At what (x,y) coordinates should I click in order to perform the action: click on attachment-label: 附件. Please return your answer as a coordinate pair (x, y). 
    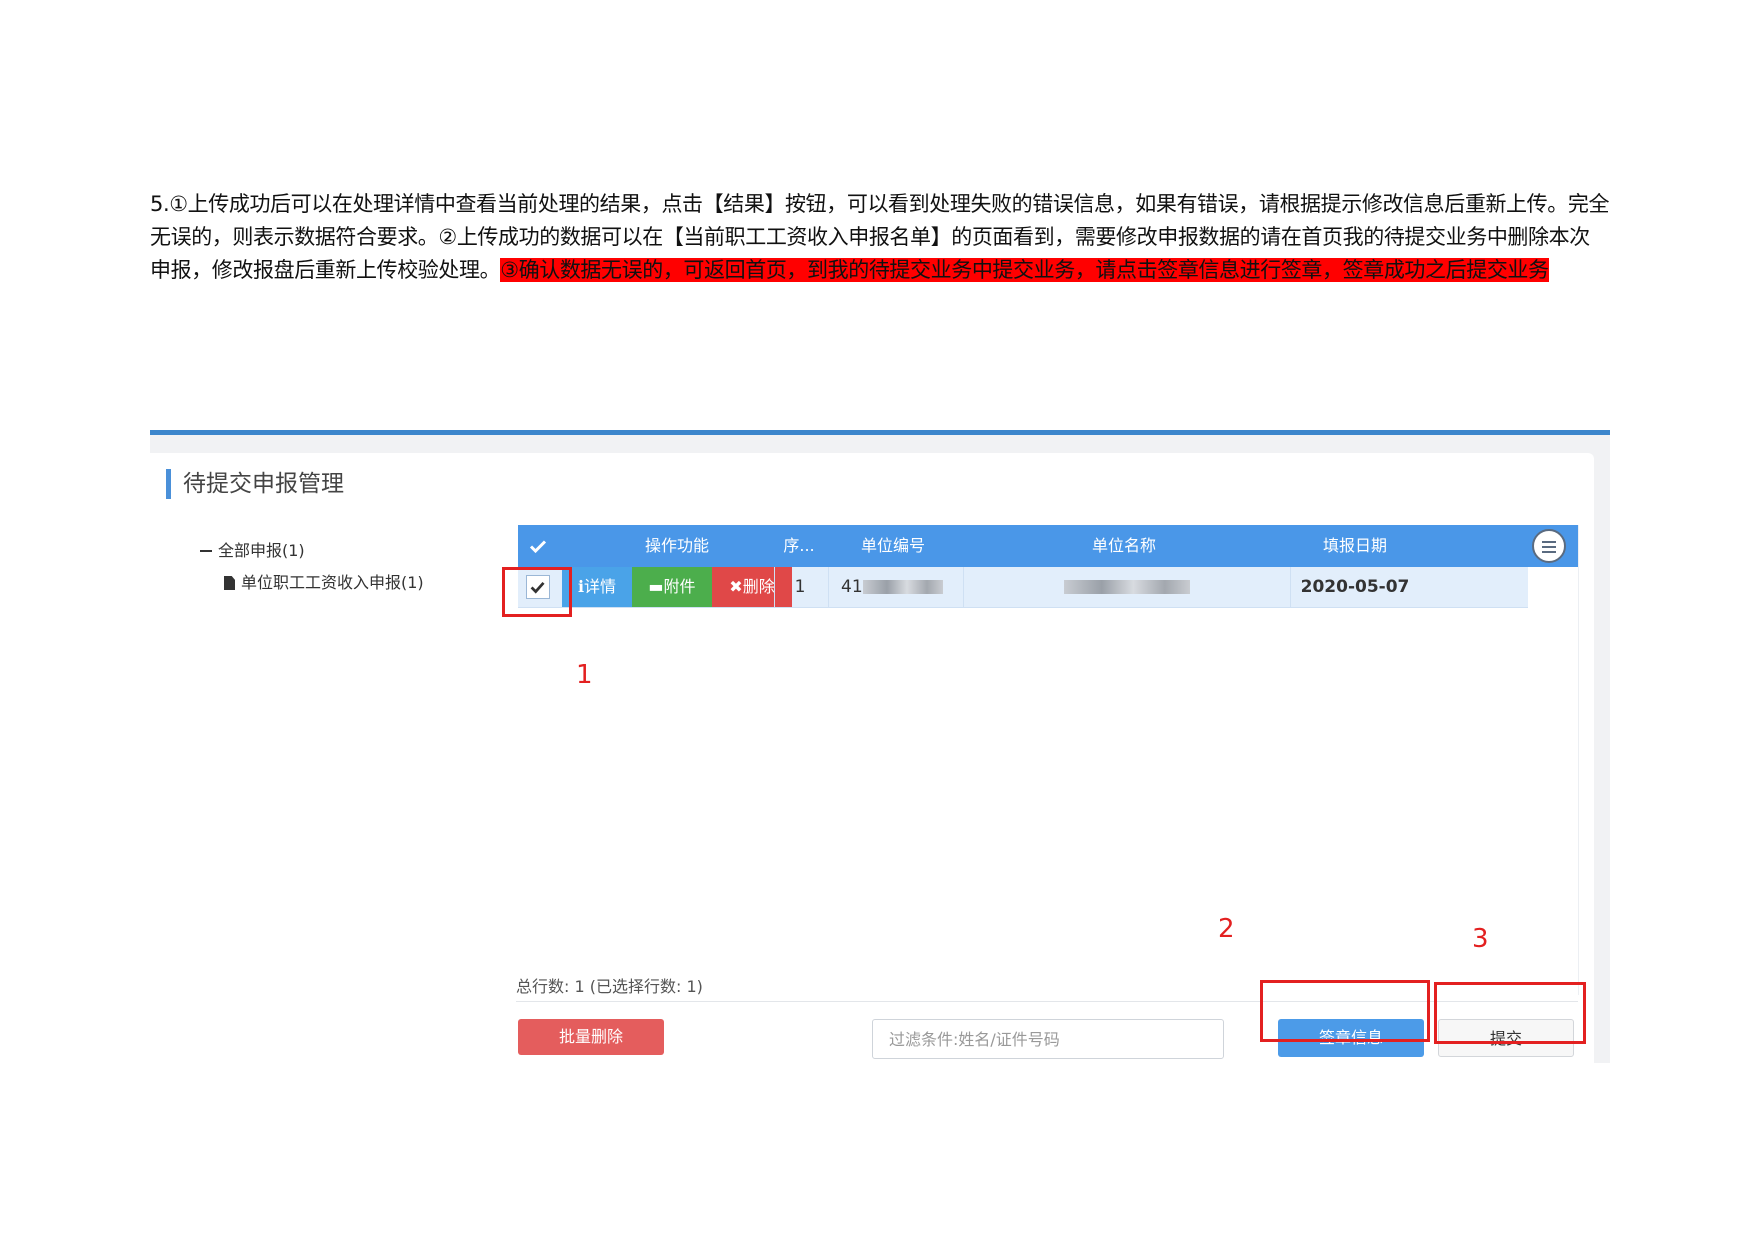
    Looking at the image, I should click on (679, 586).